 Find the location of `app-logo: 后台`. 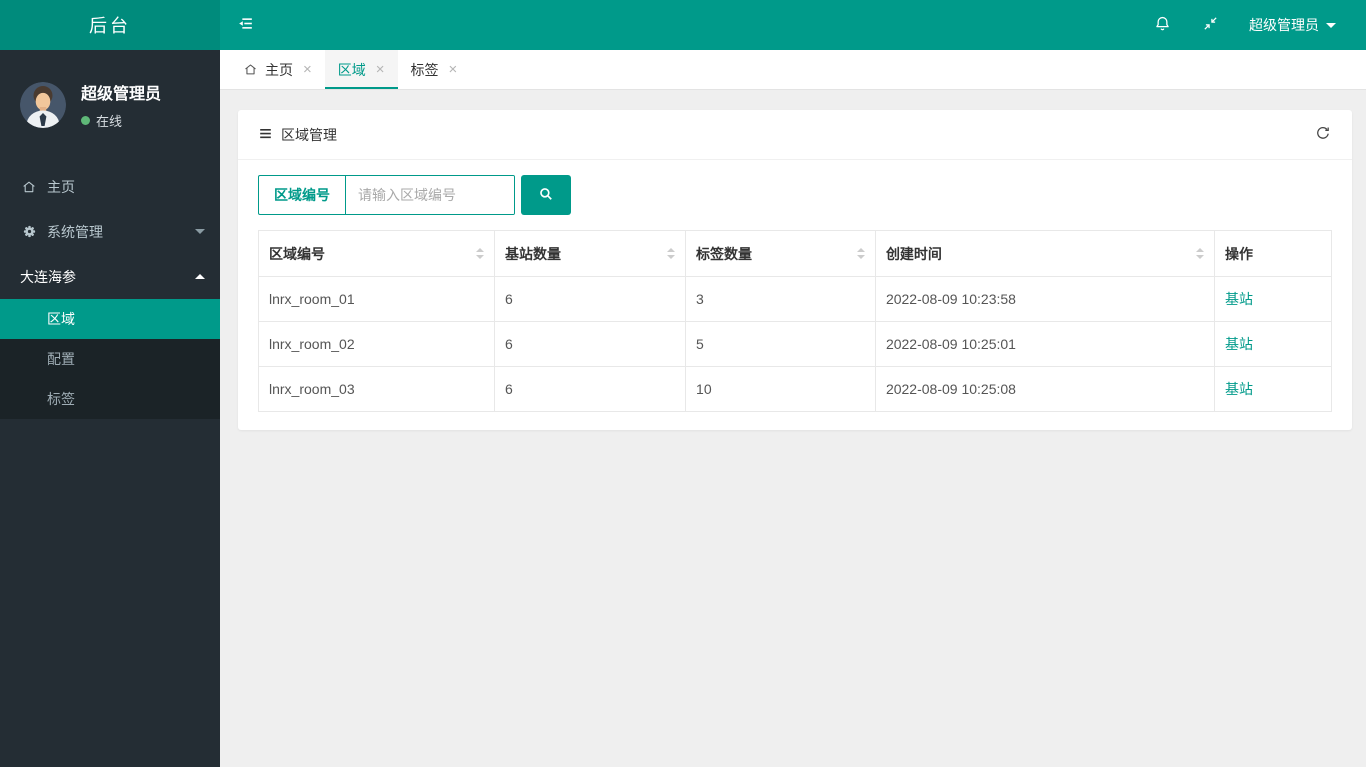

app-logo: 后台 is located at coordinates (110, 25).